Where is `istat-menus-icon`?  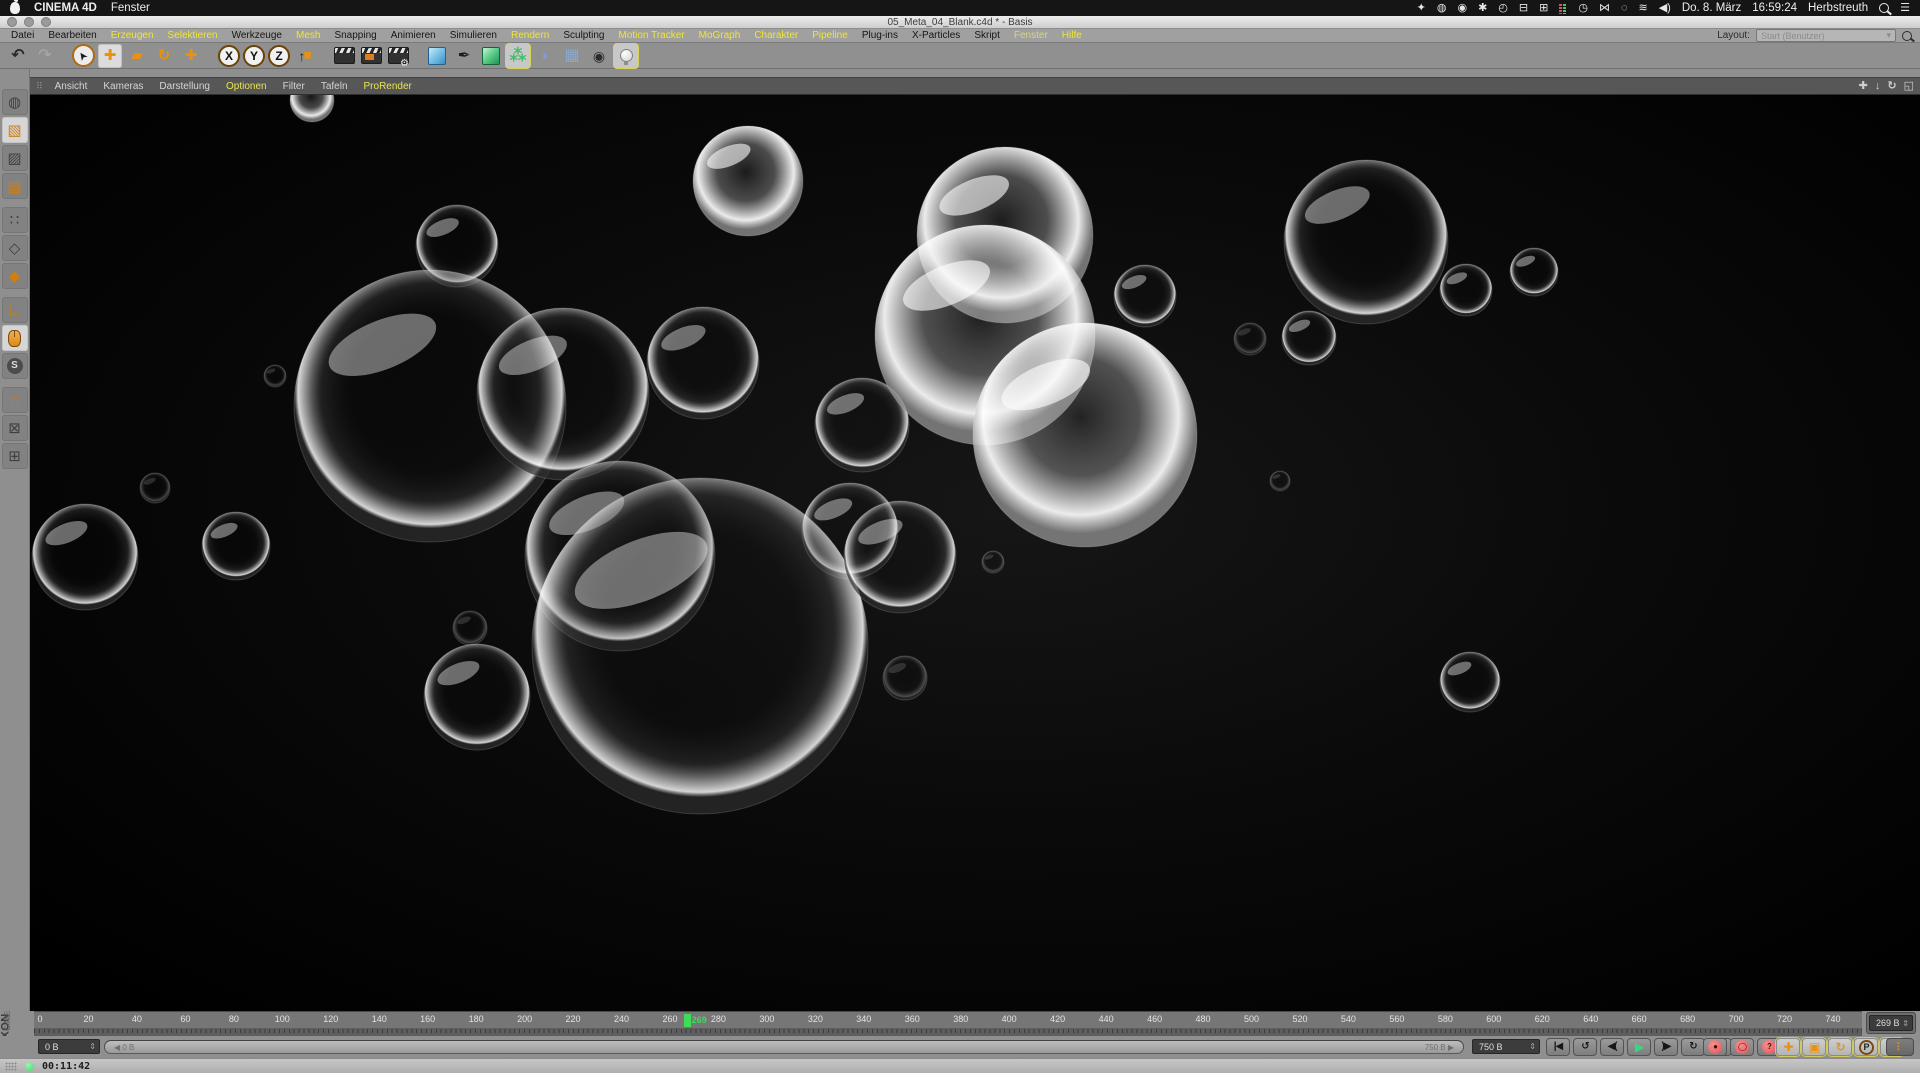 istat-menus-icon is located at coordinates (1563, 8).